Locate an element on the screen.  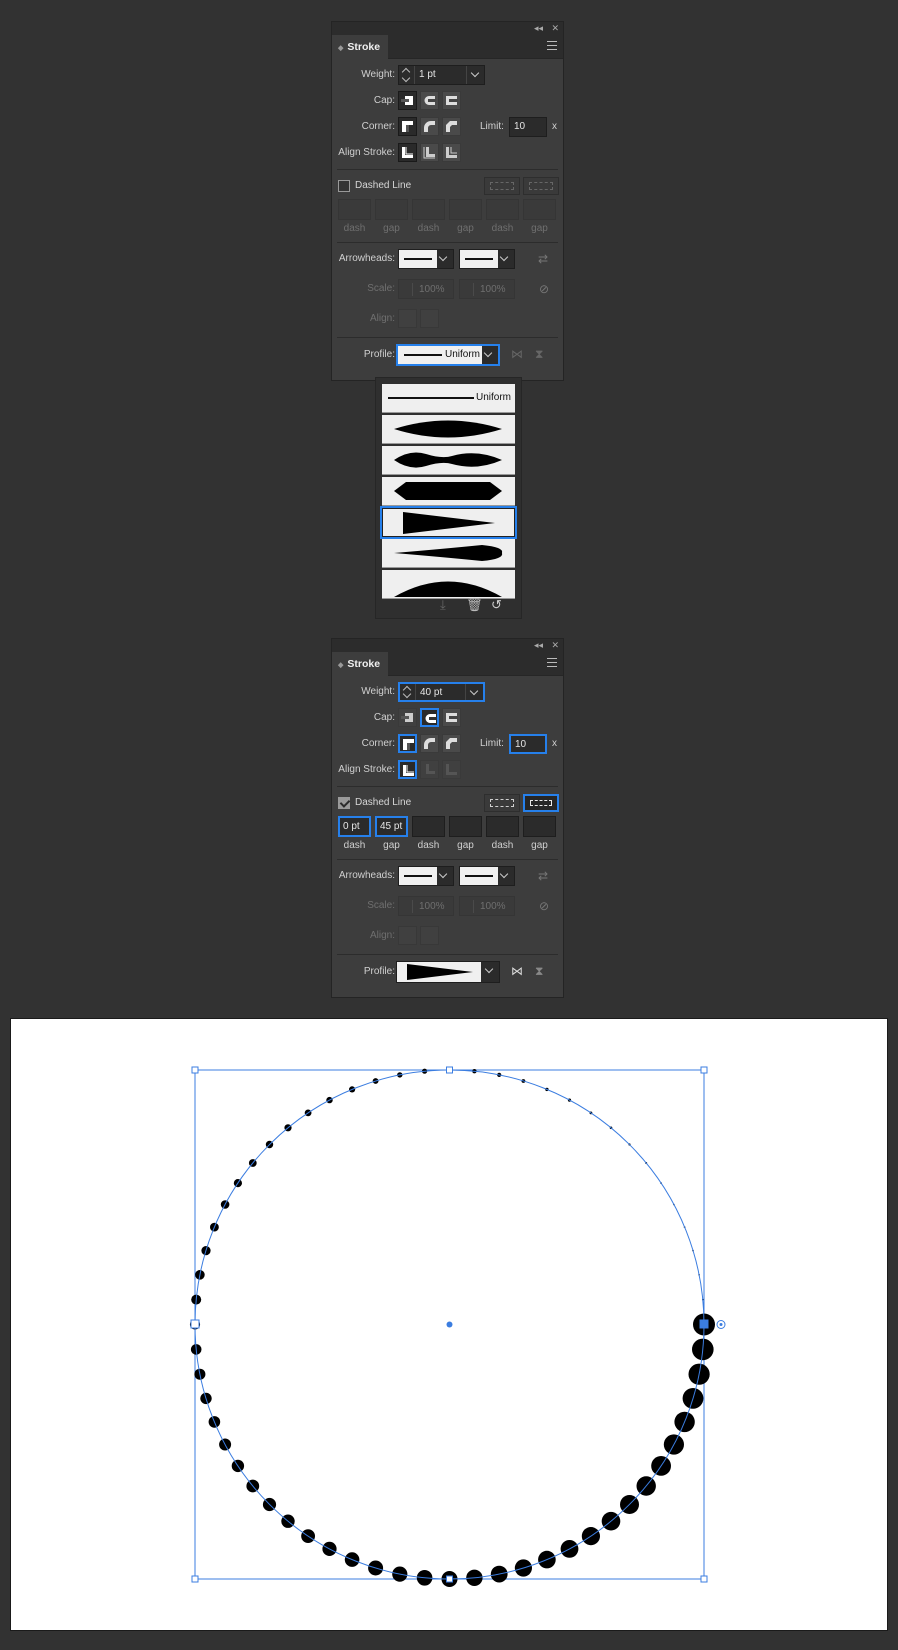
profile-select is located at coordinates (448, 972).